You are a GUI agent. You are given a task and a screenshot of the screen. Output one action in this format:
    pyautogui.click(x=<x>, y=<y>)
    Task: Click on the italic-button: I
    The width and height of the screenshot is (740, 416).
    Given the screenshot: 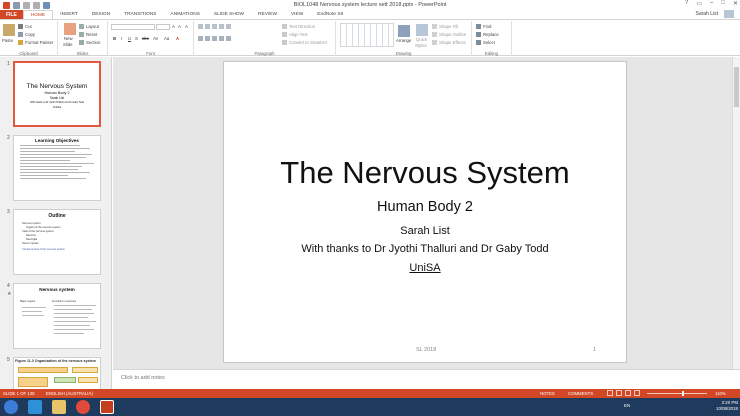 What is the action you would take?
    pyautogui.click(x=121, y=38)
    